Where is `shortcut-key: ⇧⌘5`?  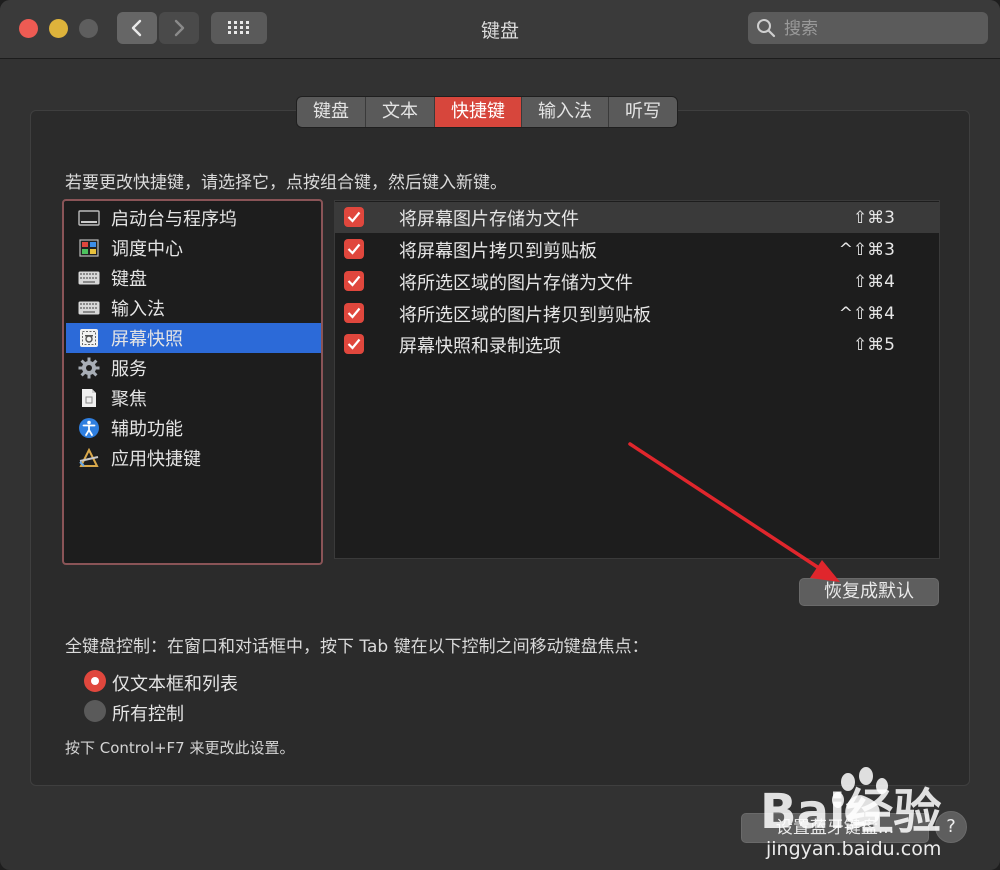
shortcut-key: ⇧⌘5 is located at coordinates (874, 345).